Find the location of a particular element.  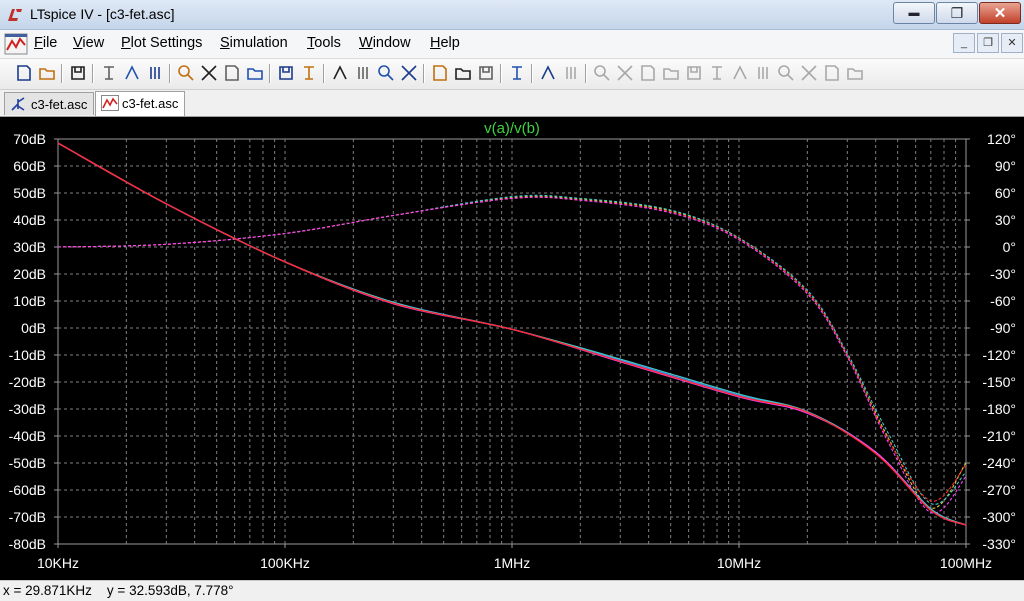

menu-tools: Tools is located at coordinates (324, 43).